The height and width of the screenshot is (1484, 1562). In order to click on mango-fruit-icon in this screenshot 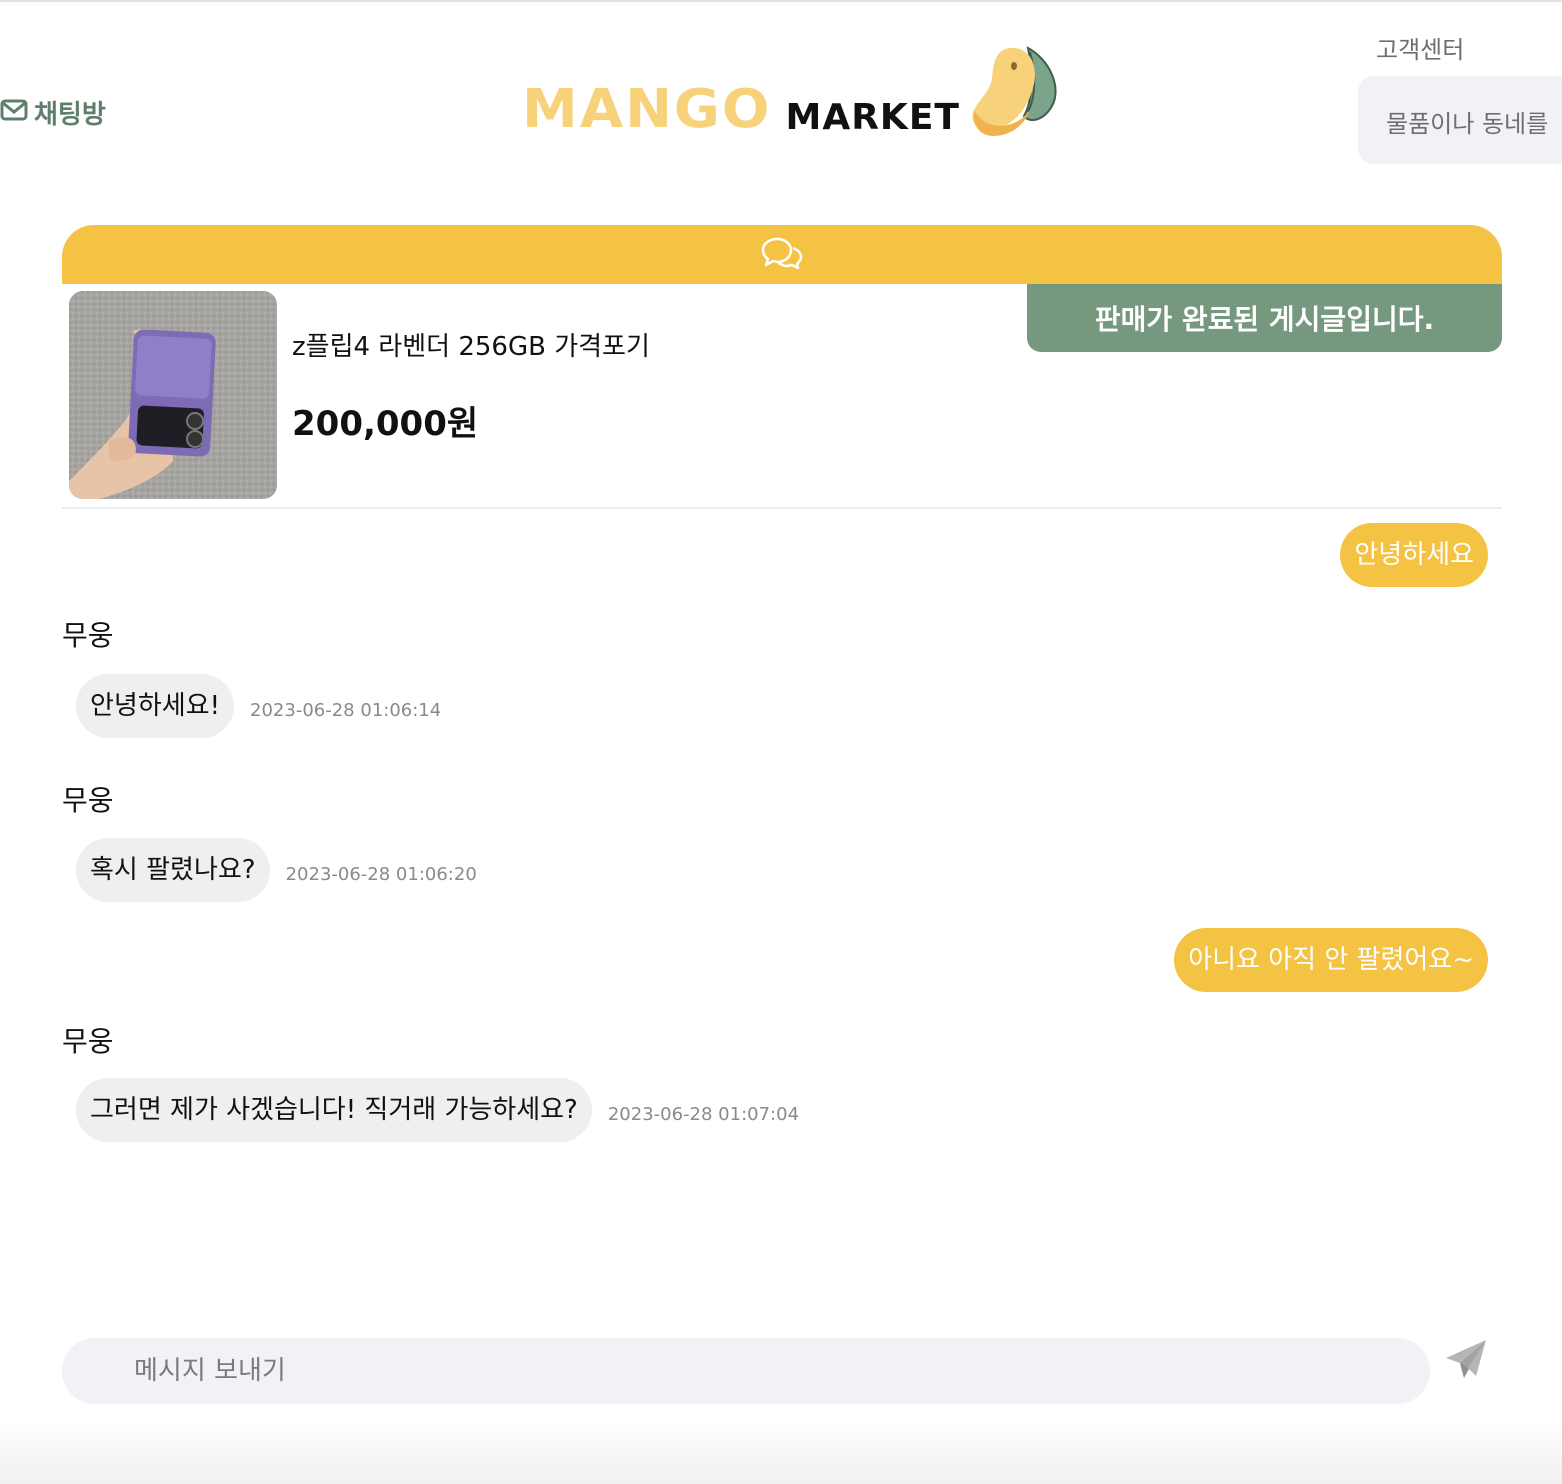, I will do `click(1016, 92)`.